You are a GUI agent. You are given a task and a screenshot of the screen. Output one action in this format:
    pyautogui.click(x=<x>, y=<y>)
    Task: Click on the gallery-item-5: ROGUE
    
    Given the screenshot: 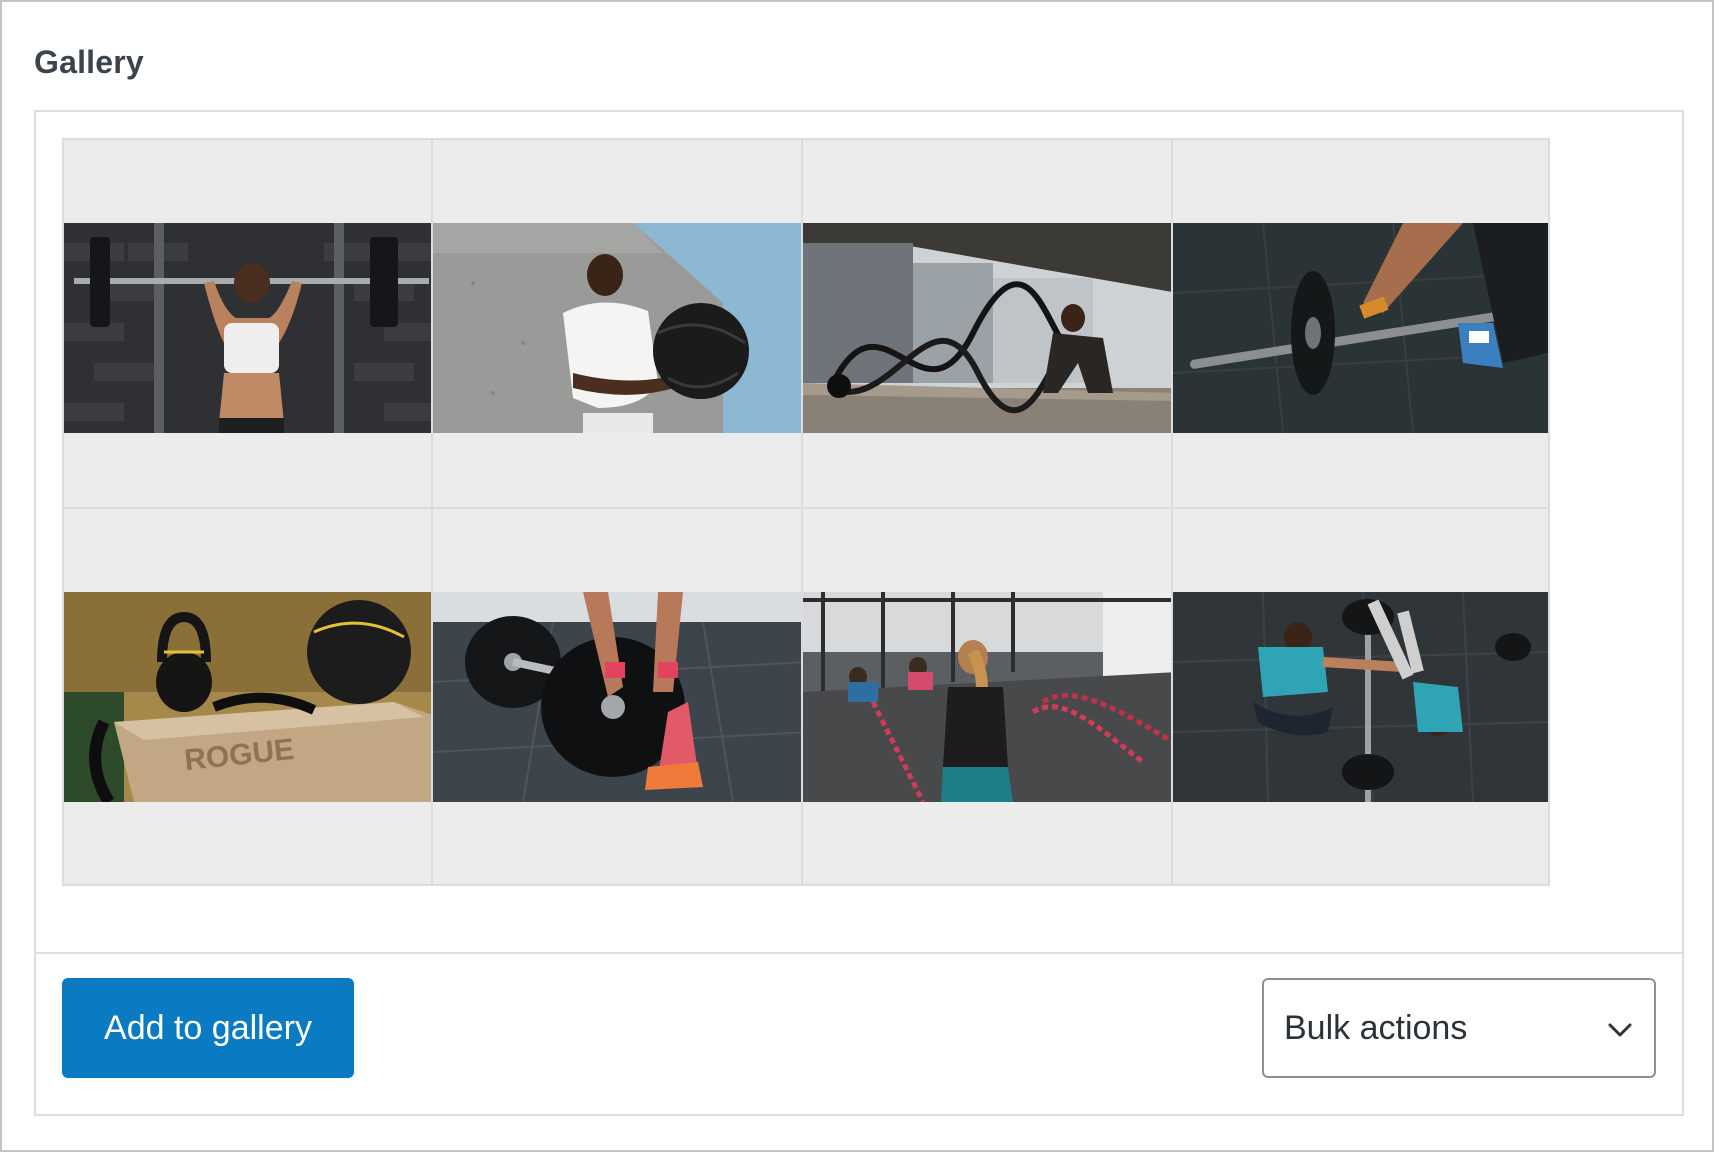 What is the action you would take?
    pyautogui.click(x=251, y=696)
    